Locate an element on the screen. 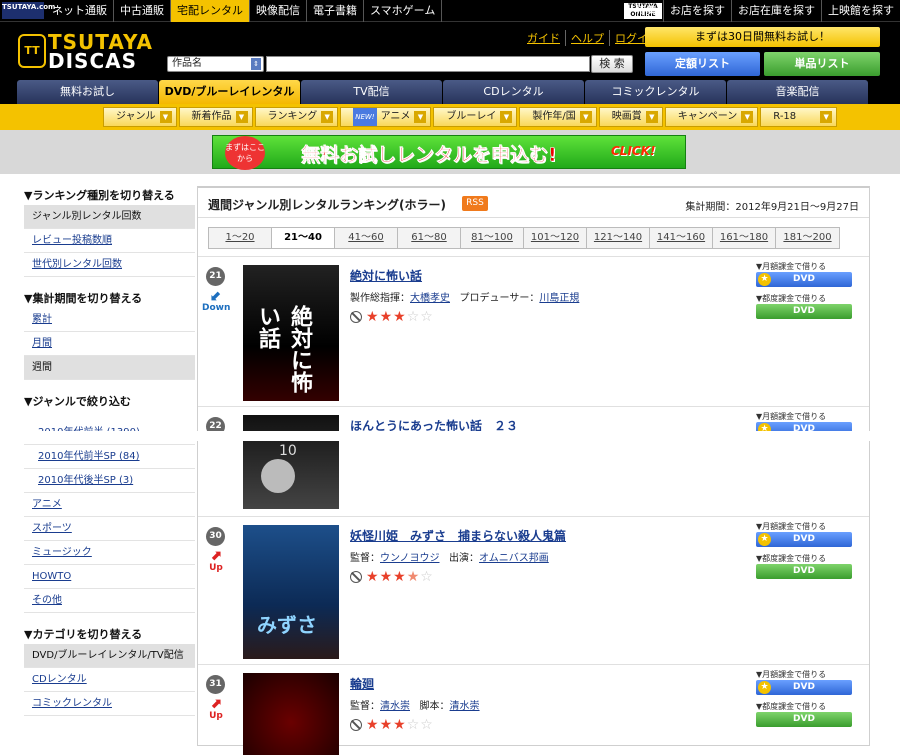 The image size is (900, 755). global-nav-item: ネット通販 is located at coordinates (80, 11).